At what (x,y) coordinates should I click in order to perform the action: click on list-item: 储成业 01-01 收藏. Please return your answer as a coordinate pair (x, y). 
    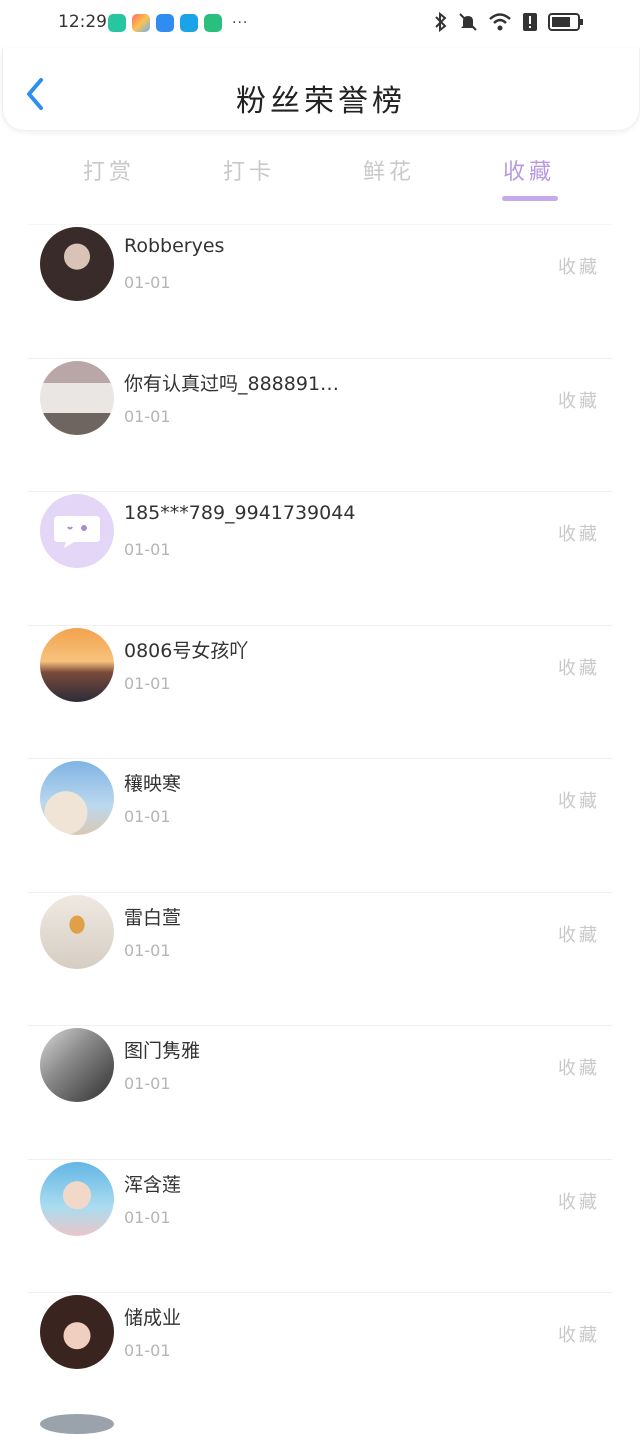
    Looking at the image, I should click on (320, 1359).